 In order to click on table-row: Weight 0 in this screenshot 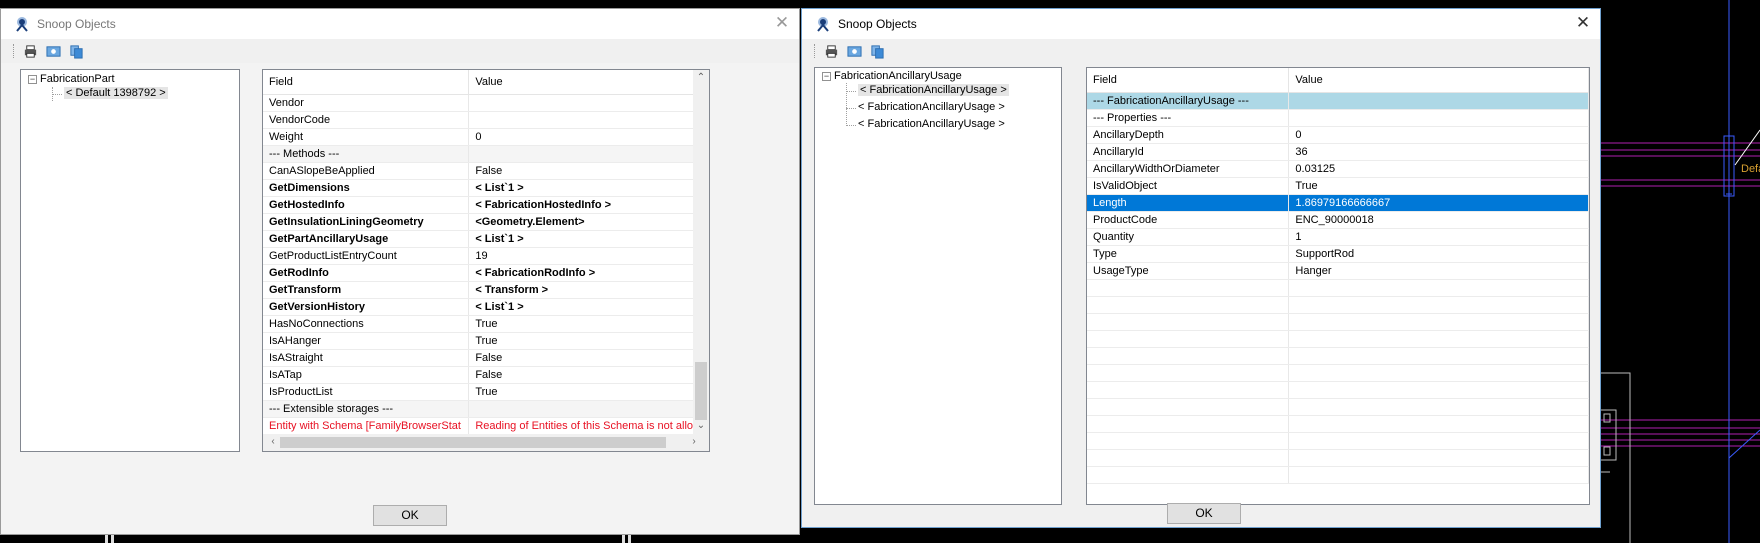, I will do `click(486, 137)`.